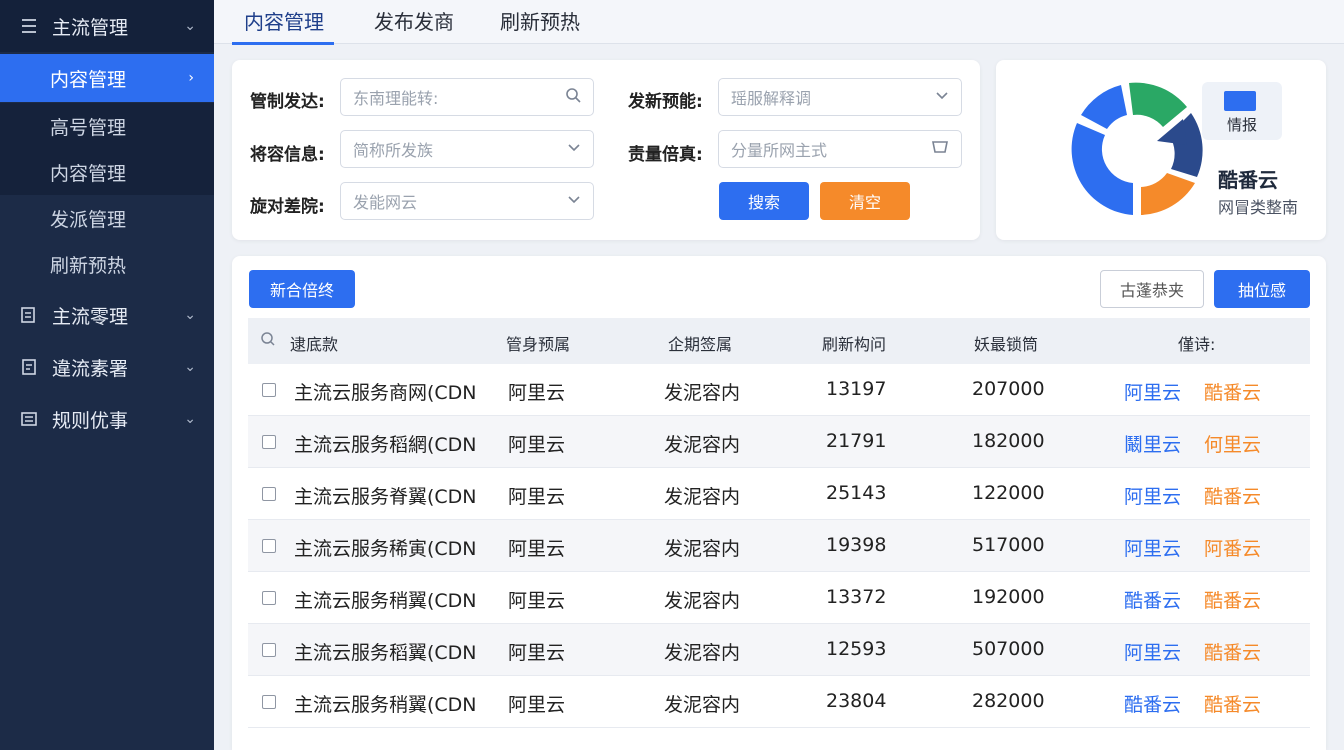 The width and height of the screenshot is (1344, 750). What do you see at coordinates (287, 207) in the screenshot?
I see `filter-label-5: 旋对差院:` at bounding box center [287, 207].